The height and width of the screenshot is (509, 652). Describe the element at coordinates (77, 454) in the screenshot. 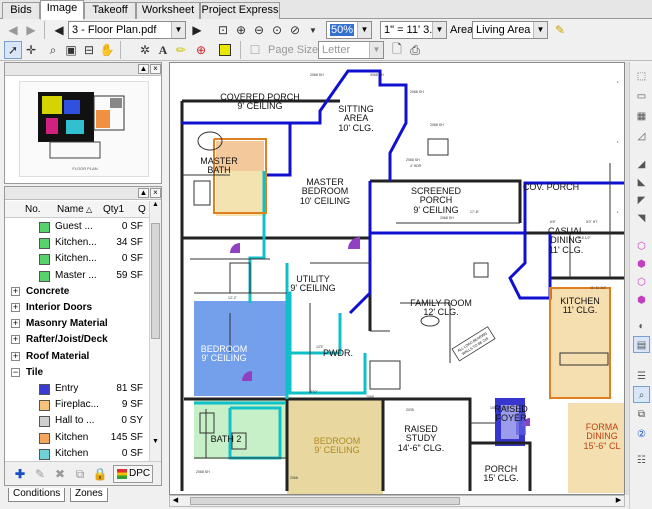

I see `condition-row: Kitchen 0 SF` at that location.